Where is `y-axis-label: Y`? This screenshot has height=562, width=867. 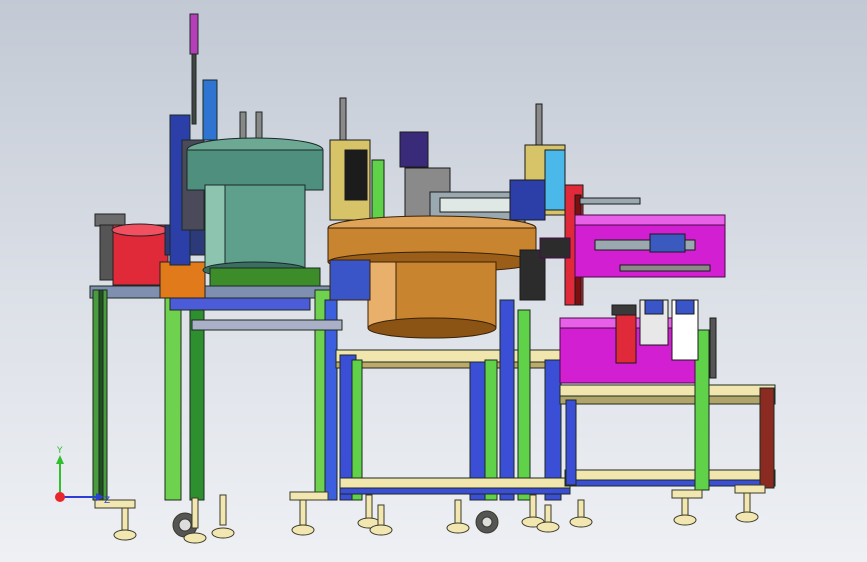 y-axis-label: Y is located at coordinates (59, 451).